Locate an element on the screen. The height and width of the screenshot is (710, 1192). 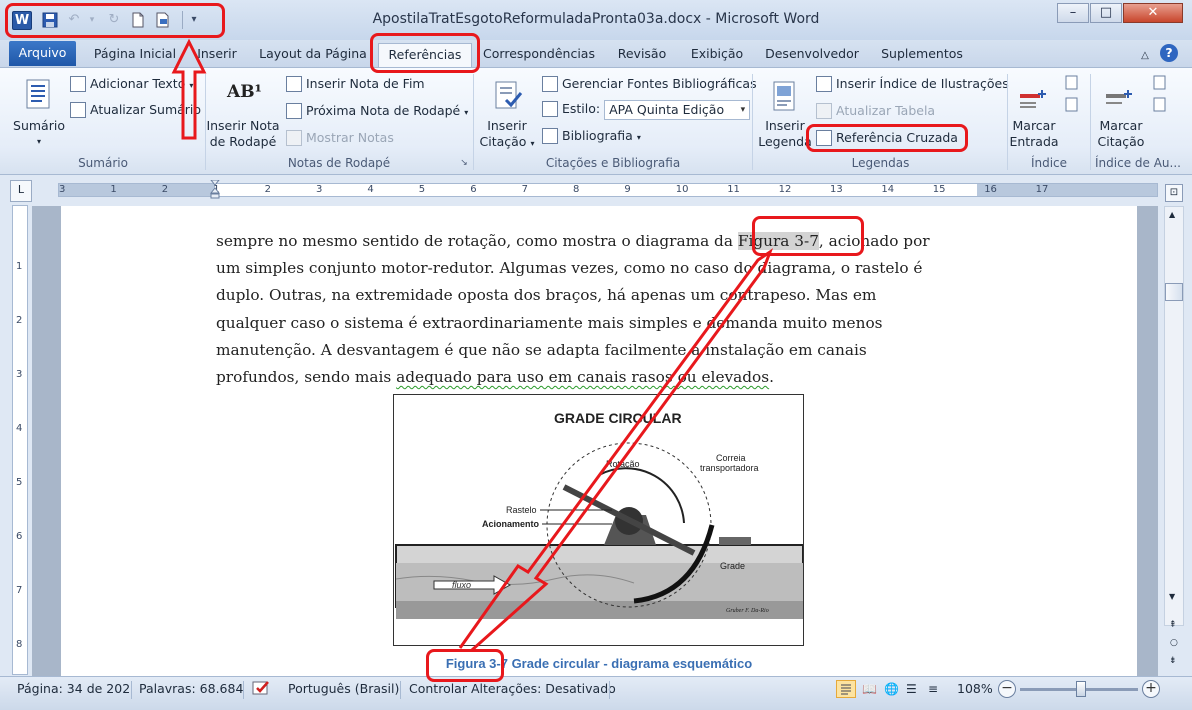
tab-exibicao: Exibição is located at coordinates (717, 57).